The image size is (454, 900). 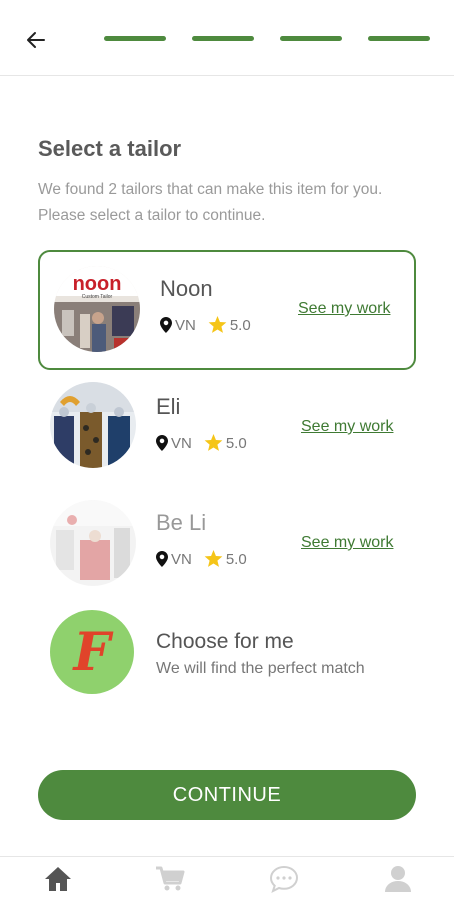 What do you see at coordinates (36, 40) in the screenshot?
I see `back-arrow-icon` at bounding box center [36, 40].